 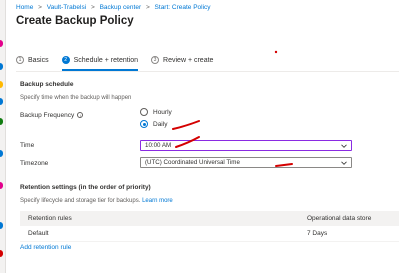 I want to click on info-icon: i, so click(x=80, y=115).